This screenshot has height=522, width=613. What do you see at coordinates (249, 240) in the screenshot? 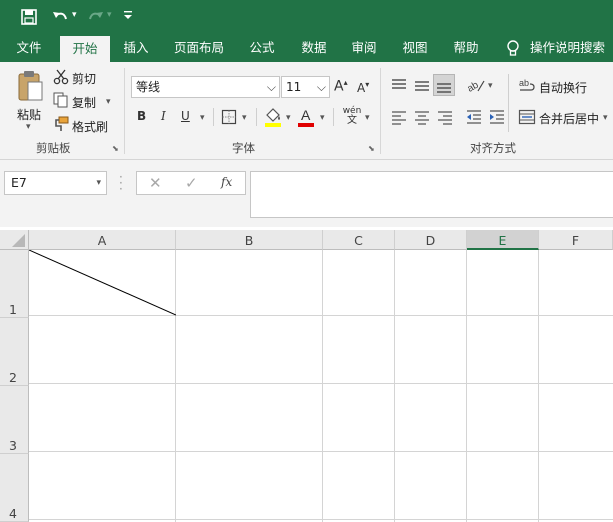
I see `column-header-b: B` at bounding box center [249, 240].